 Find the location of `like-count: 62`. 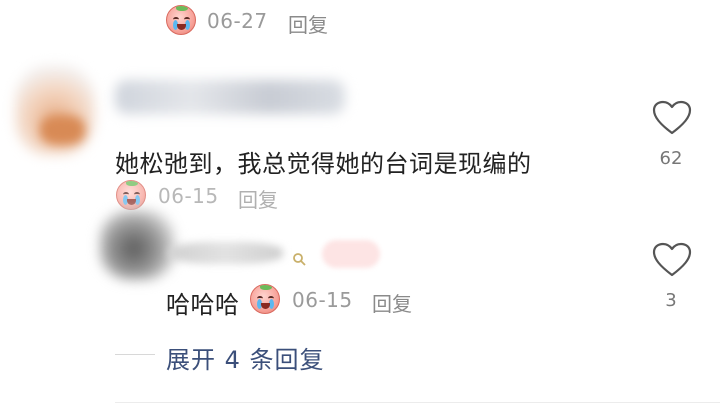

like-count: 62 is located at coordinates (671, 158).